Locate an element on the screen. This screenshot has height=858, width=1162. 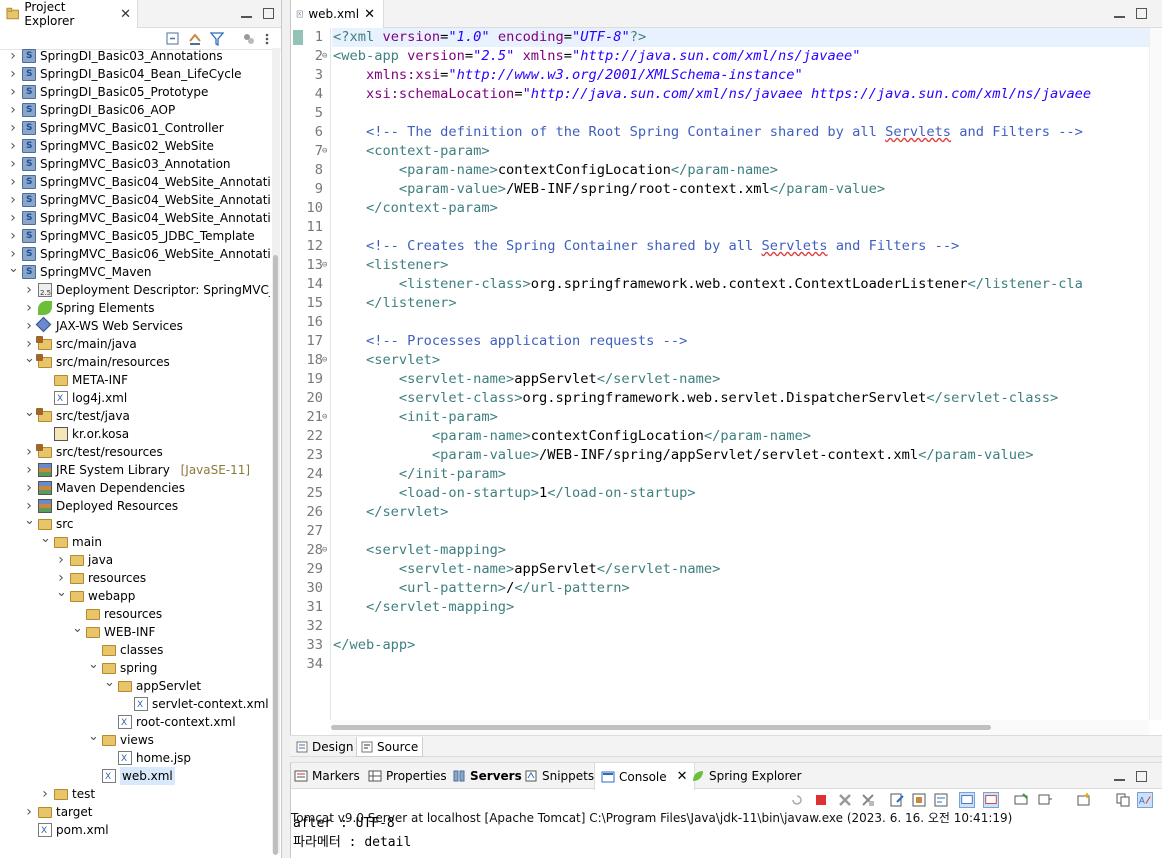
display-selected-console-icon is located at coordinates (1045, 800).